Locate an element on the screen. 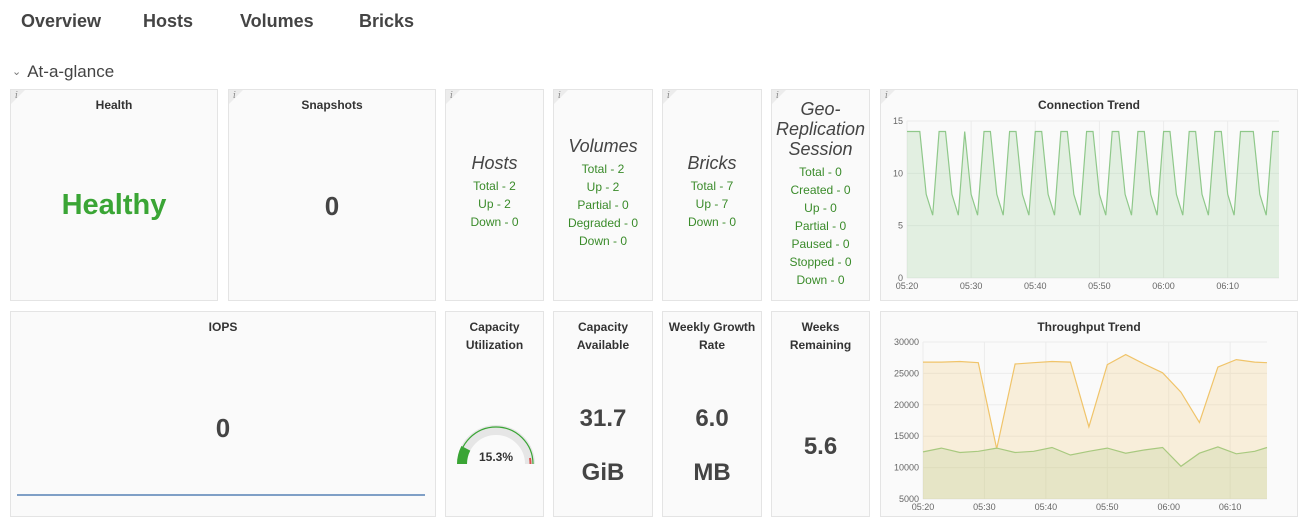 This screenshot has height=517, width=1305. hosts-title: Hosts is located at coordinates (494, 163).